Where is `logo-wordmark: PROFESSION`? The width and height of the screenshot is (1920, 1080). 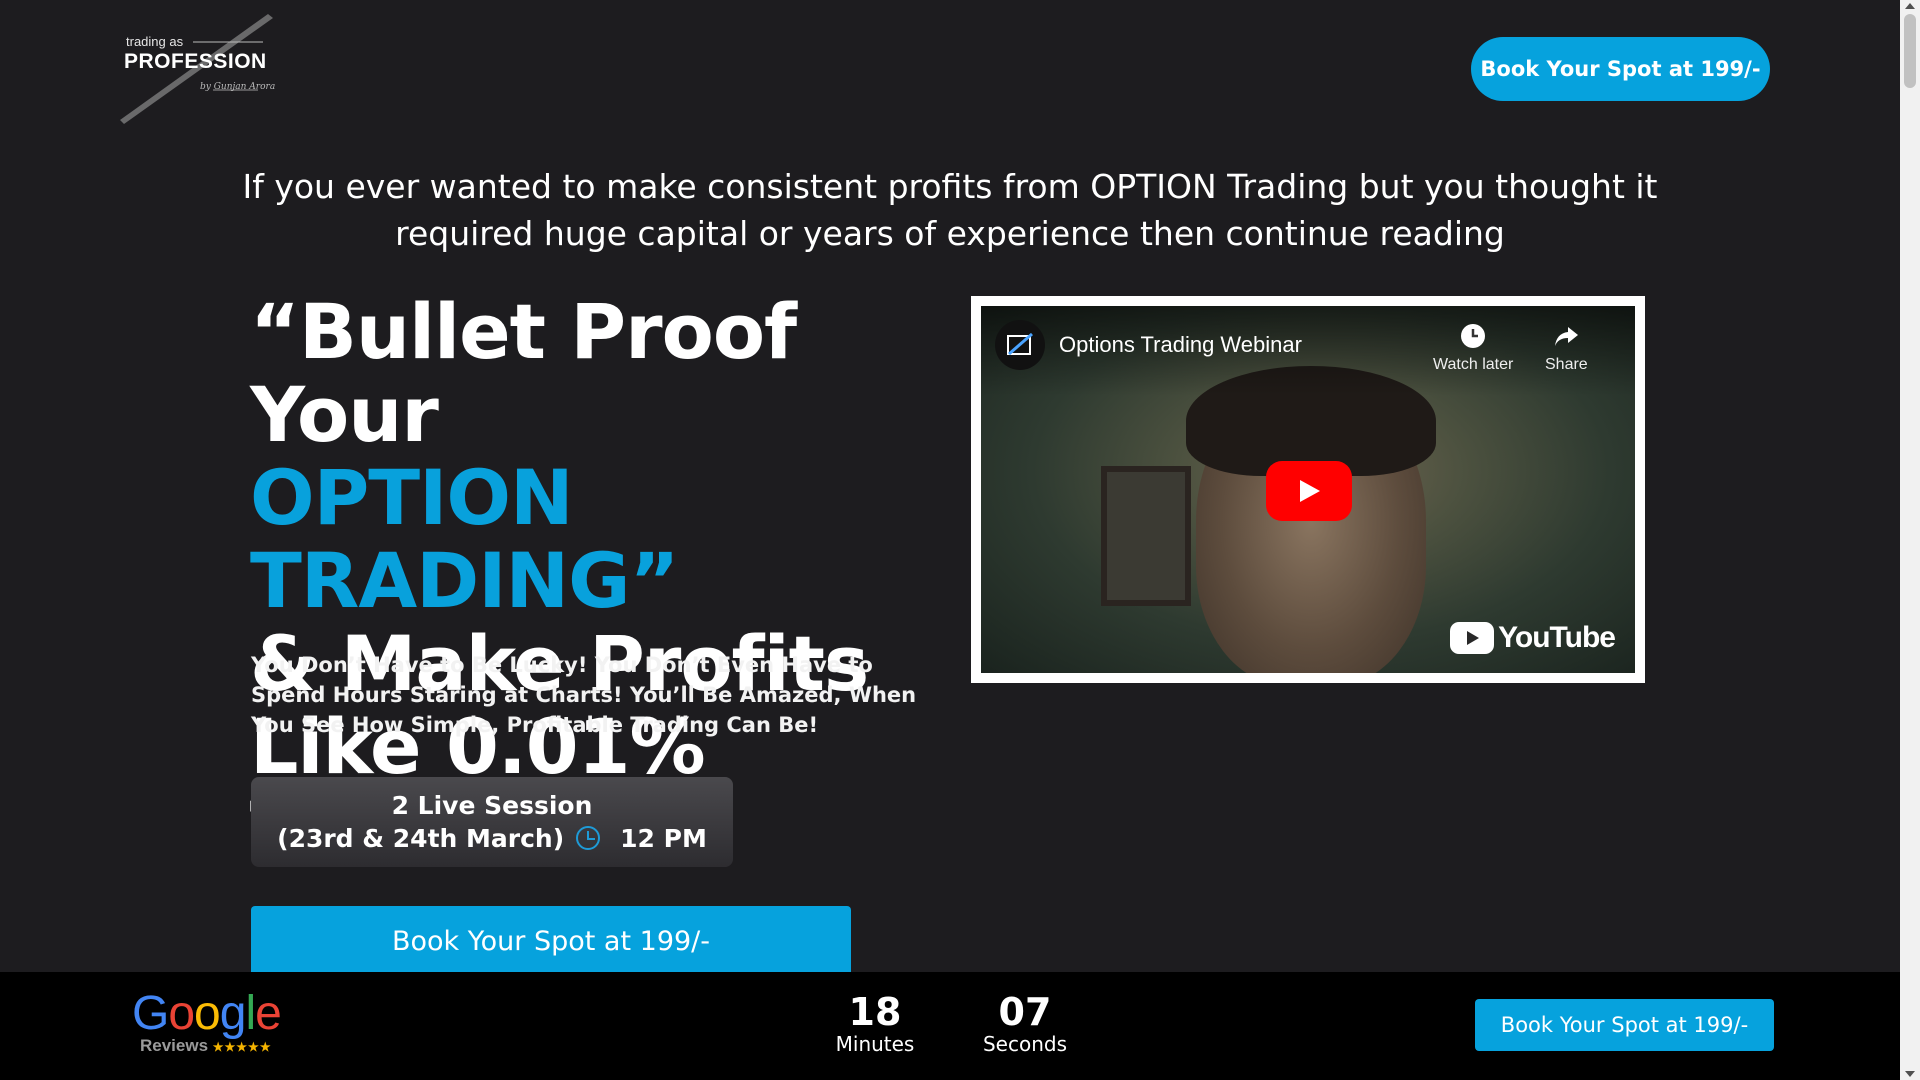 logo-wordmark: PROFESSION is located at coordinates (195, 61).